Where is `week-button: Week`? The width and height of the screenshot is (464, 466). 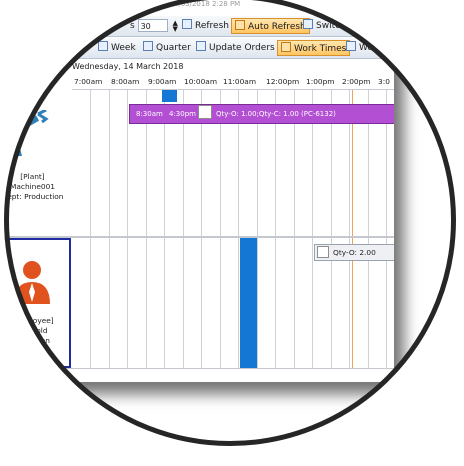
week-button: Week is located at coordinates (117, 48).